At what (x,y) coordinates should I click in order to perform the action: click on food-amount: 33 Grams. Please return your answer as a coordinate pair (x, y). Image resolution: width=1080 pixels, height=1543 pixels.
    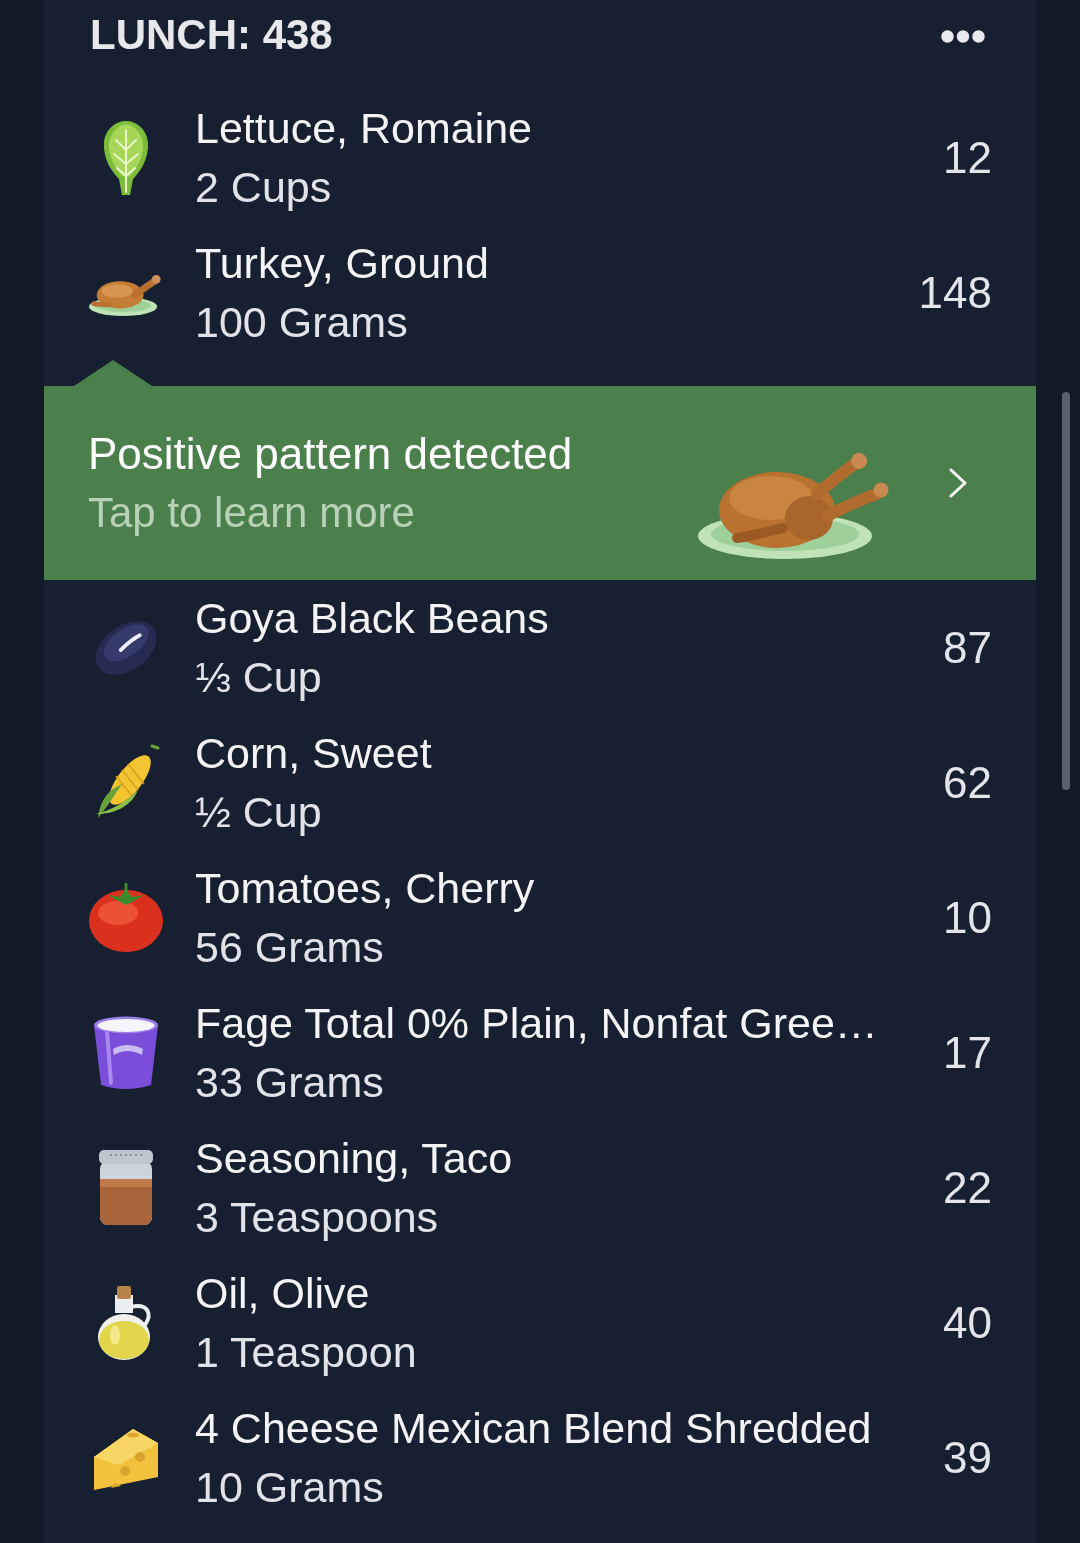
    Looking at the image, I should click on (289, 1082).